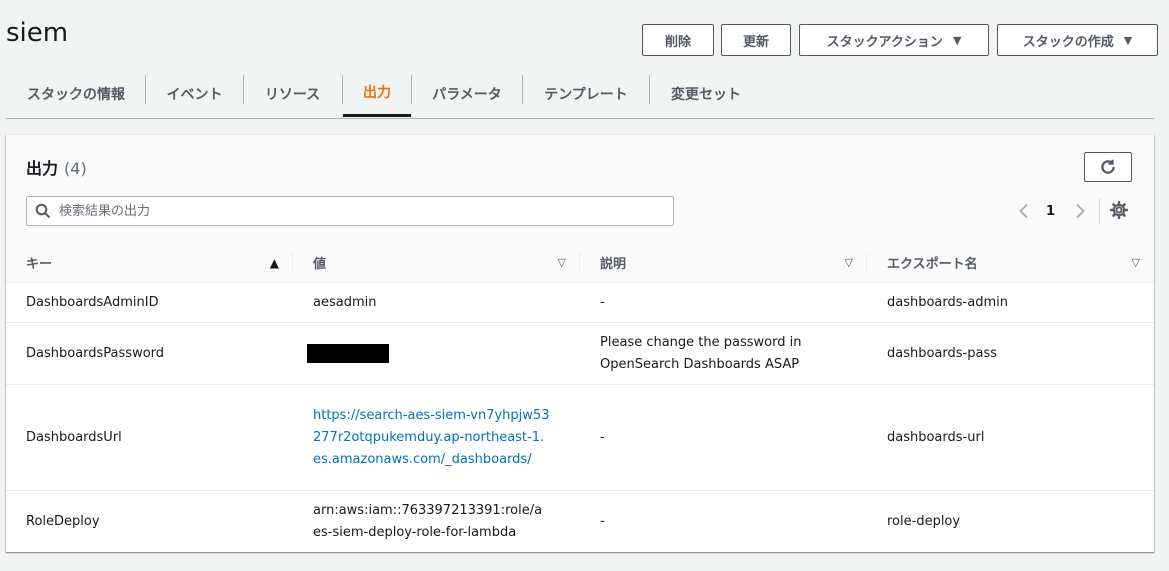 Image resolution: width=1169 pixels, height=571 pixels. Describe the element at coordinates (42, 168) in the screenshot. I see `outputs-title-text: 出力` at that location.